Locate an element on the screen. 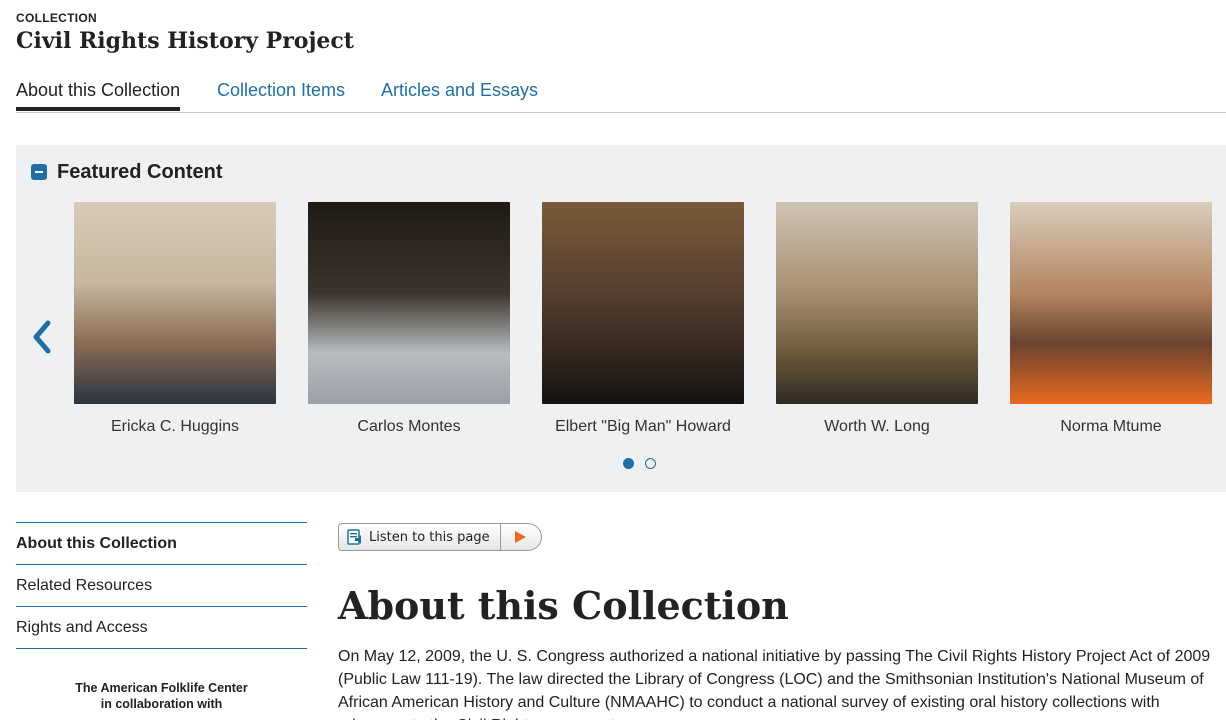 This screenshot has height=720, width=1226. featured-card: Worth W. Long is located at coordinates (877, 319).